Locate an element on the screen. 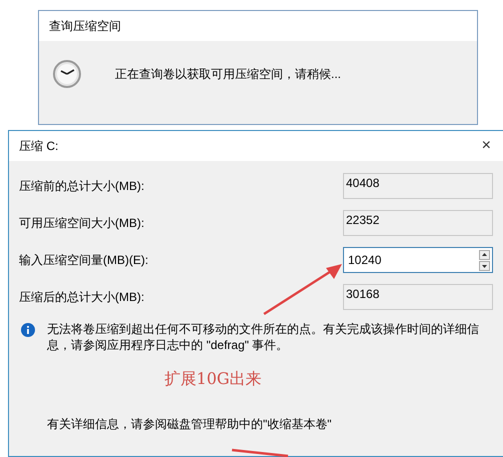  spin-down-icon is located at coordinates (484, 265).